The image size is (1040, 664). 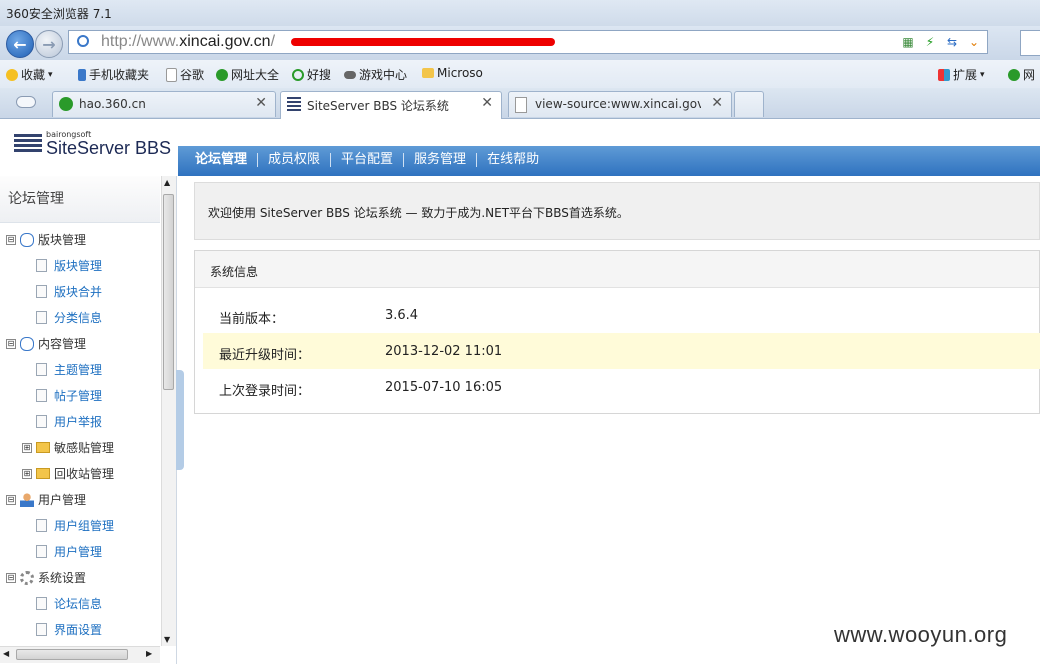 I want to click on fav-google: 谷歌, so click(x=185, y=74).